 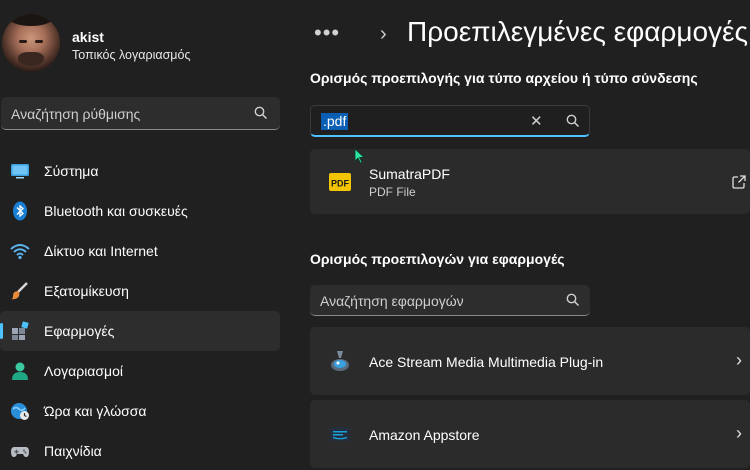 What do you see at coordinates (73, 451) in the screenshot?
I see `sidebar-item-label: Παιχνίδια` at bounding box center [73, 451].